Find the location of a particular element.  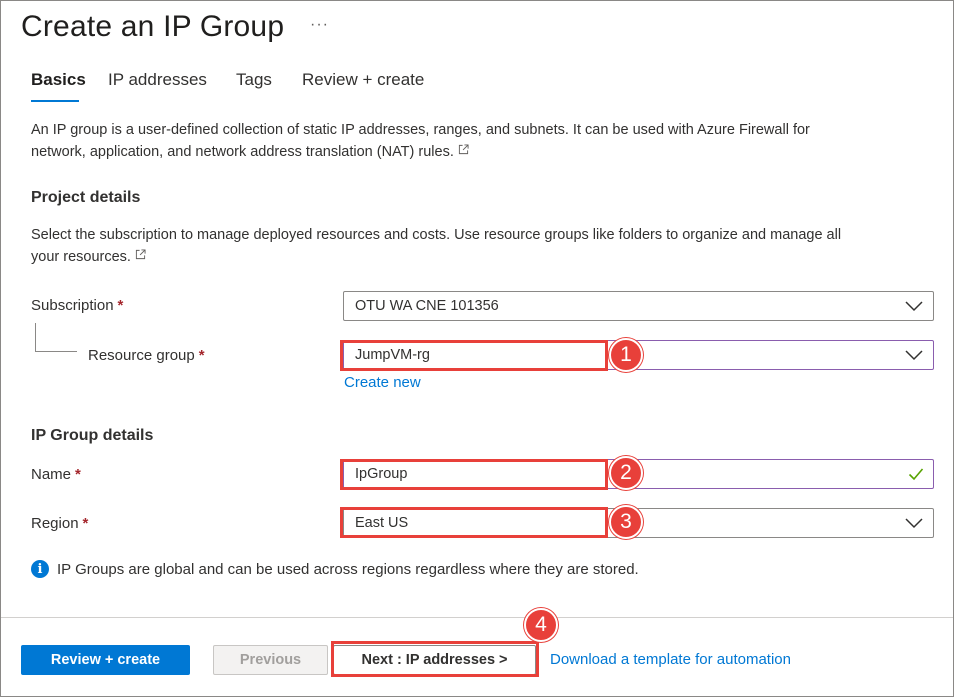

create-new-resource-group-link: Create new is located at coordinates (382, 382).